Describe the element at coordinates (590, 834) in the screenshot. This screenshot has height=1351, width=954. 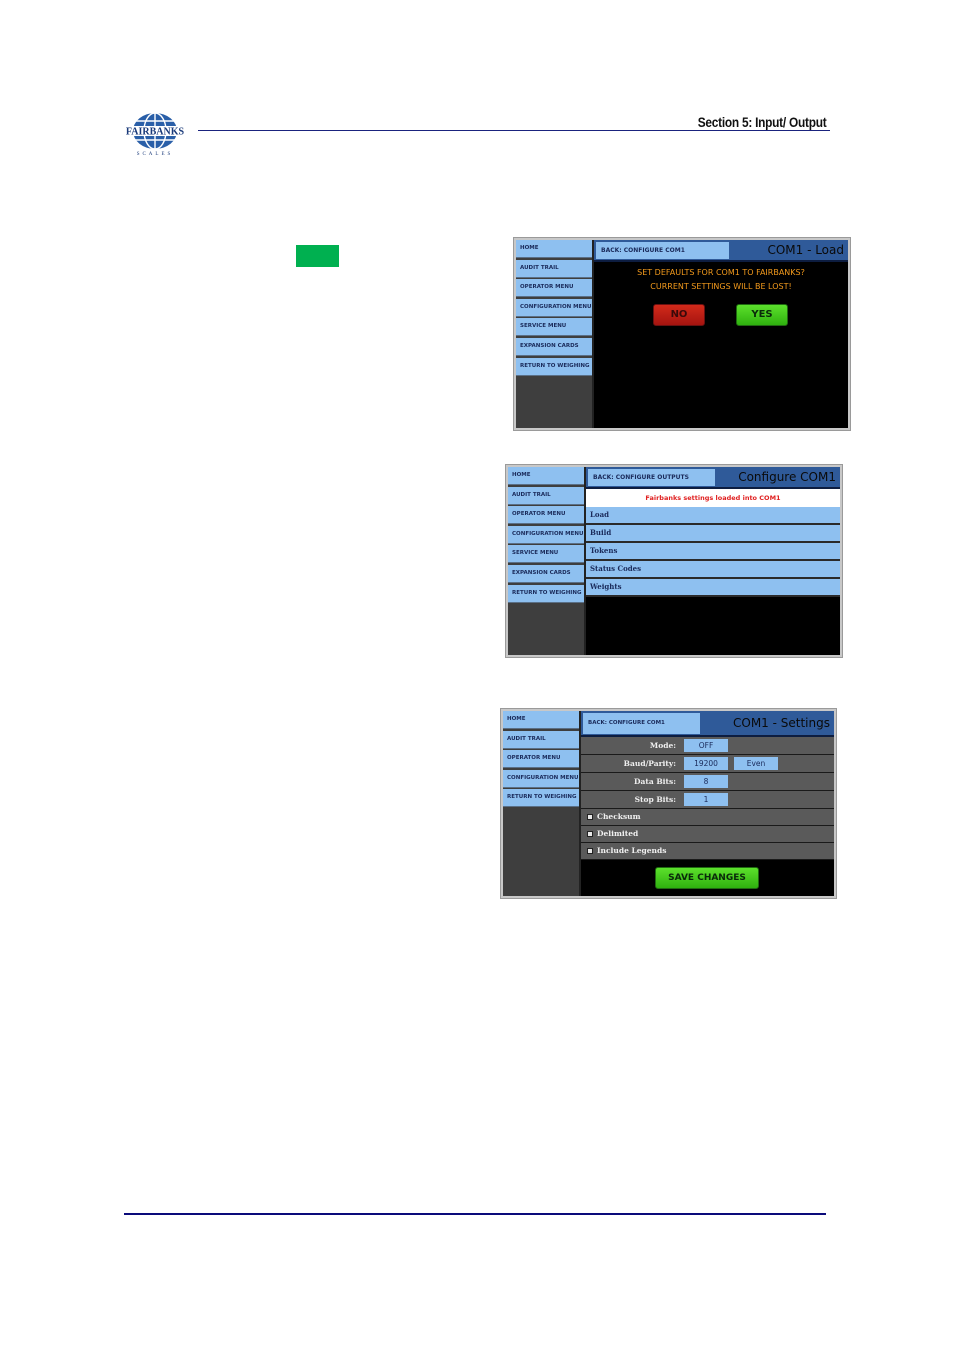
I see `delimited-checkbox` at that location.